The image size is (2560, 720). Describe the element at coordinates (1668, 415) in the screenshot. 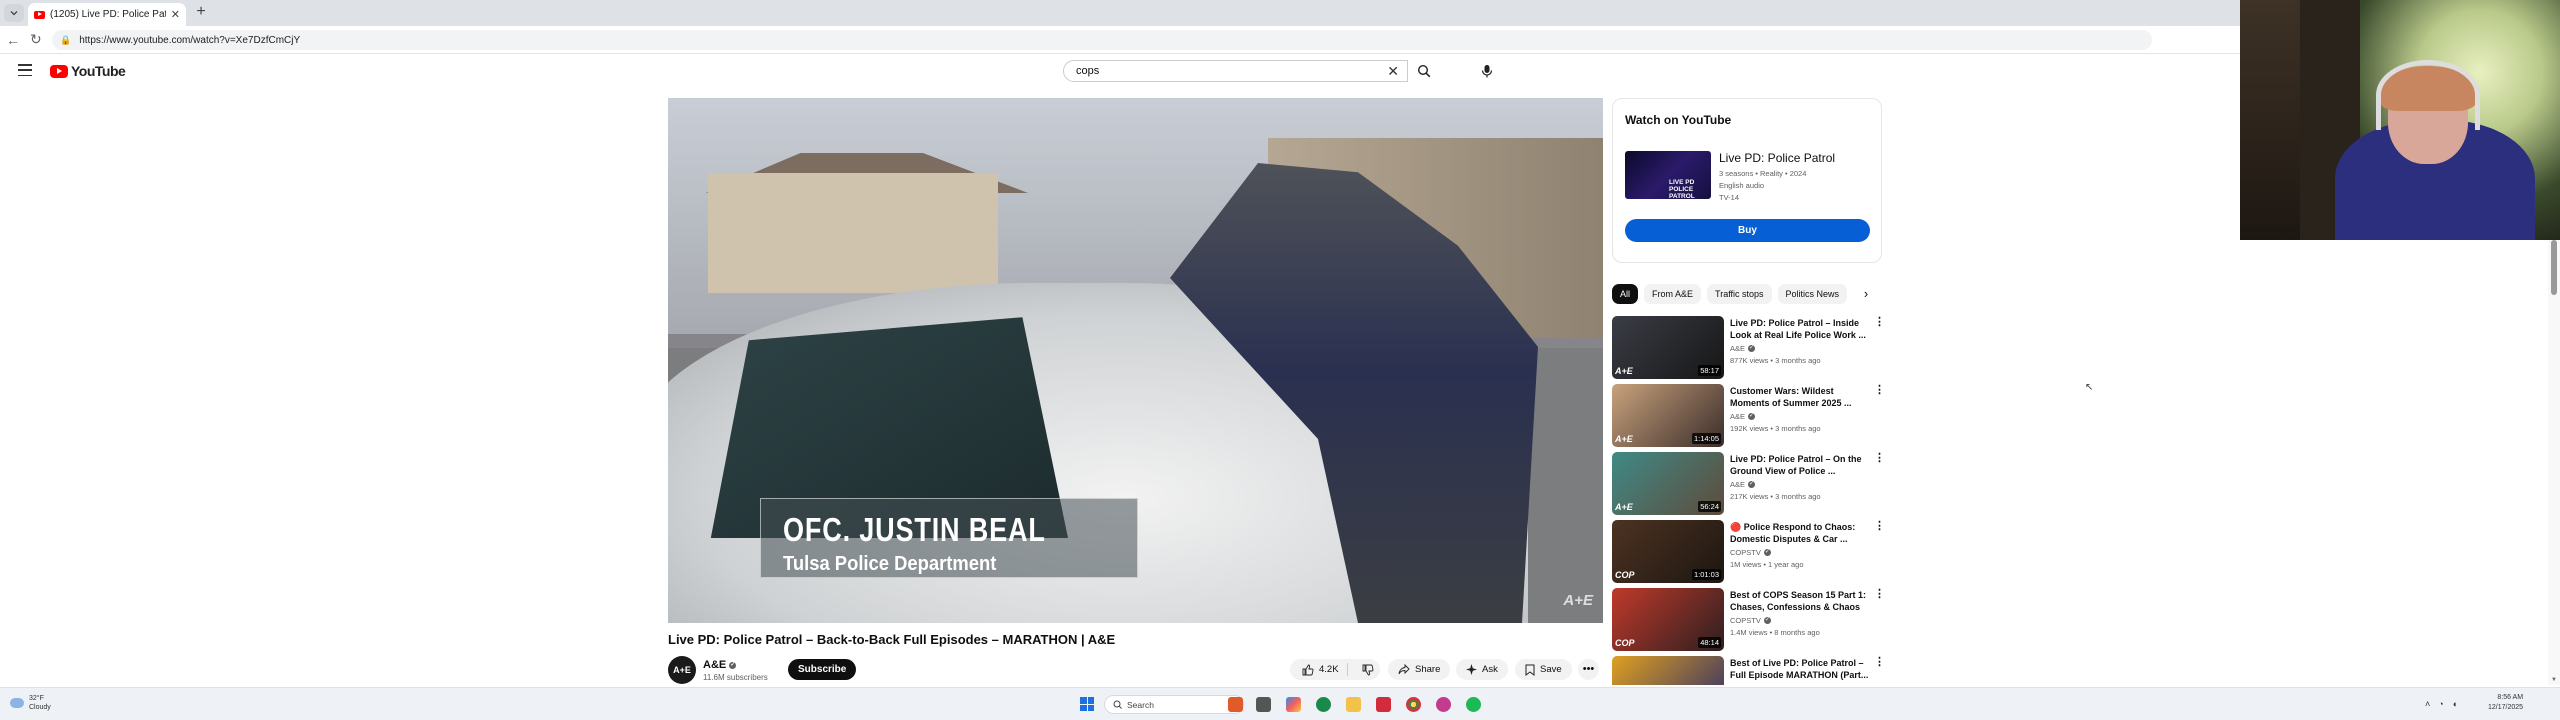

I see `video-thumbnail: A+E 1:14:05` at that location.